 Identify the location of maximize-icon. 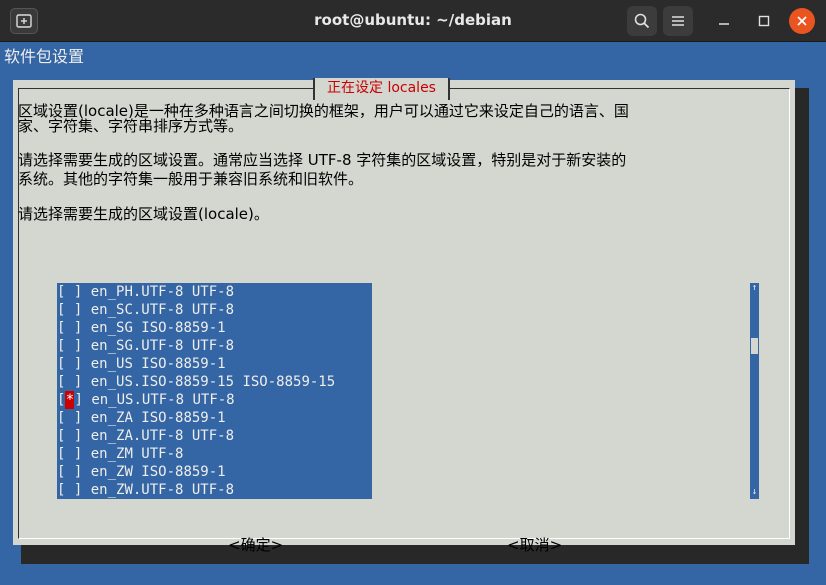
(764, 21).